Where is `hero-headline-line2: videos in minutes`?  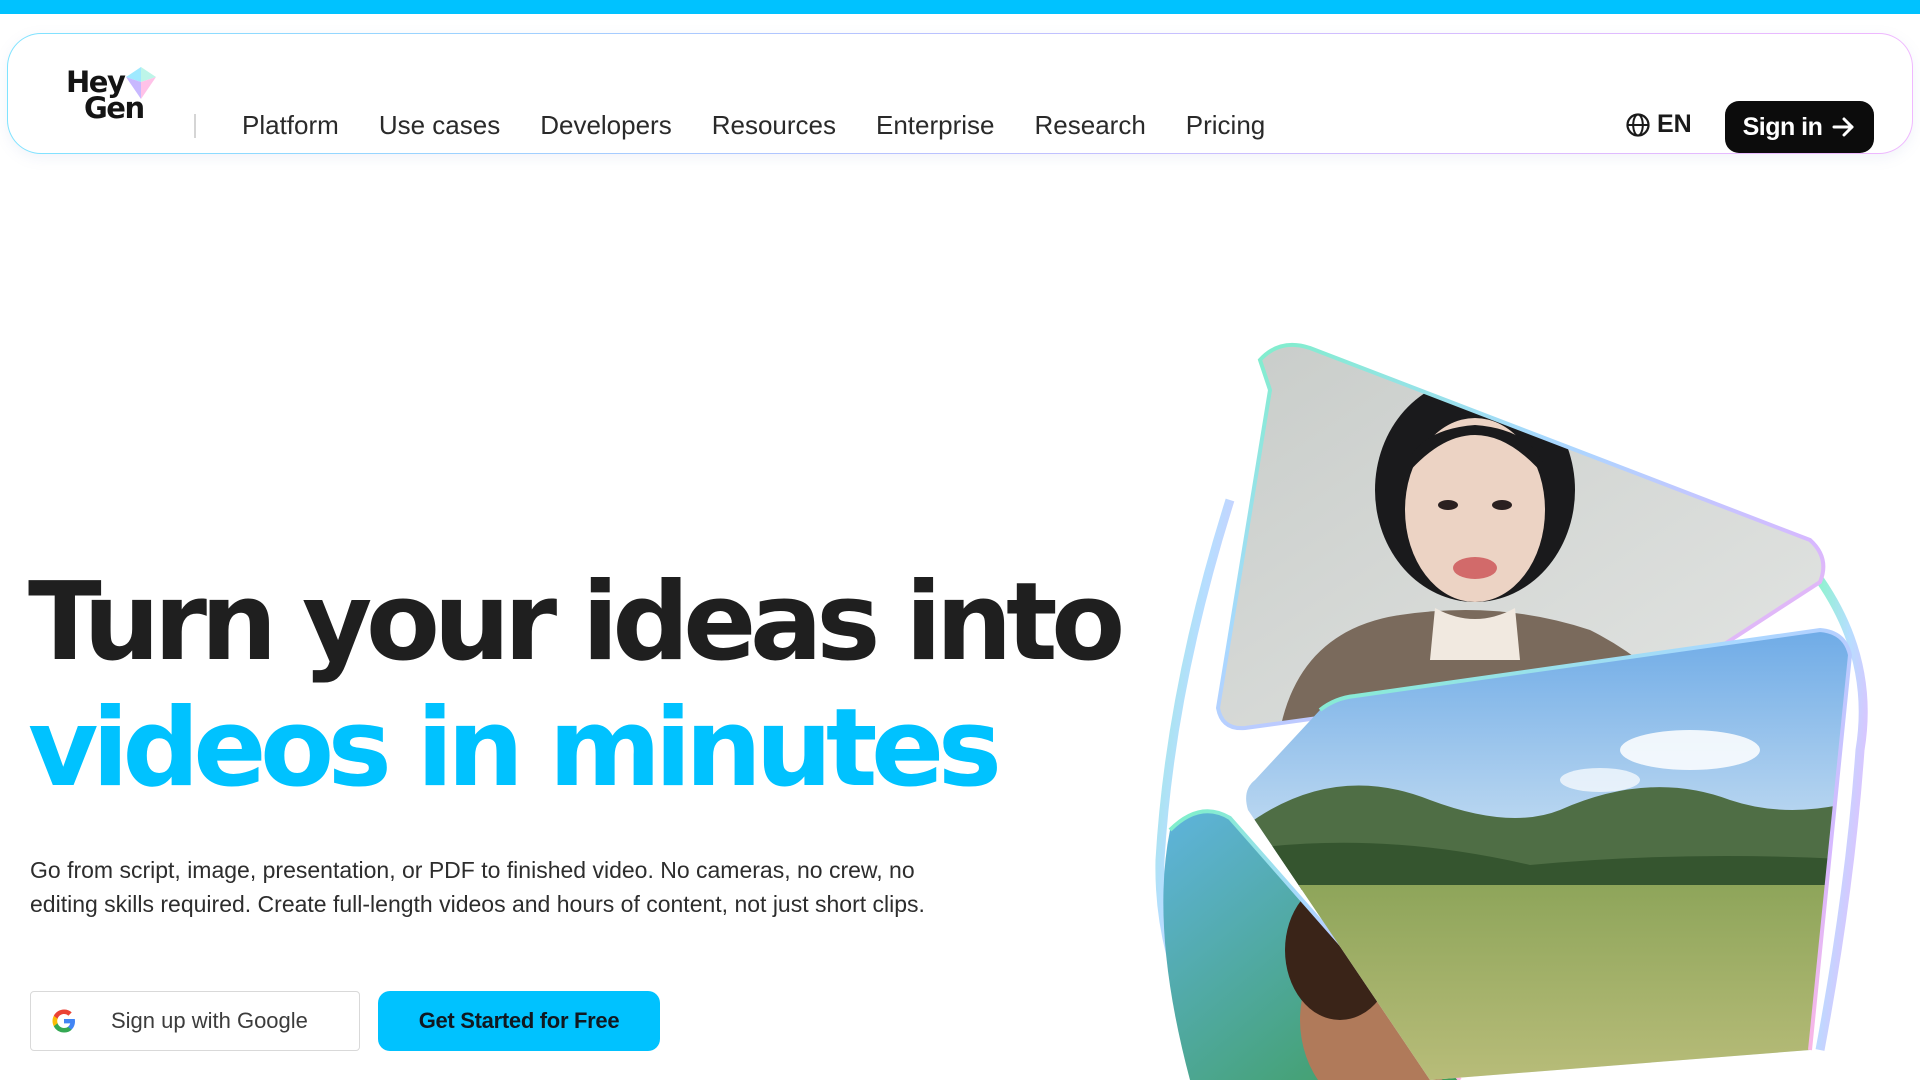 hero-headline-line2: videos in minutes is located at coordinates (515, 748).